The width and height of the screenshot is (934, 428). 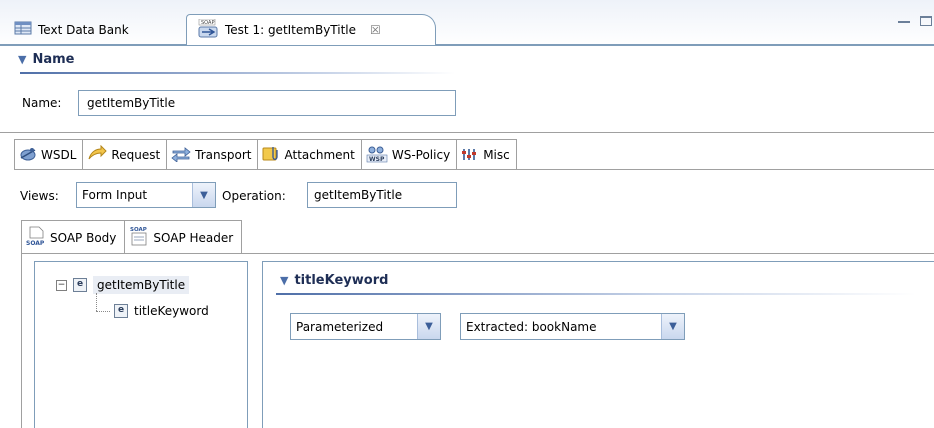 What do you see at coordinates (136, 155) in the screenshot?
I see `tab-label: Request` at bounding box center [136, 155].